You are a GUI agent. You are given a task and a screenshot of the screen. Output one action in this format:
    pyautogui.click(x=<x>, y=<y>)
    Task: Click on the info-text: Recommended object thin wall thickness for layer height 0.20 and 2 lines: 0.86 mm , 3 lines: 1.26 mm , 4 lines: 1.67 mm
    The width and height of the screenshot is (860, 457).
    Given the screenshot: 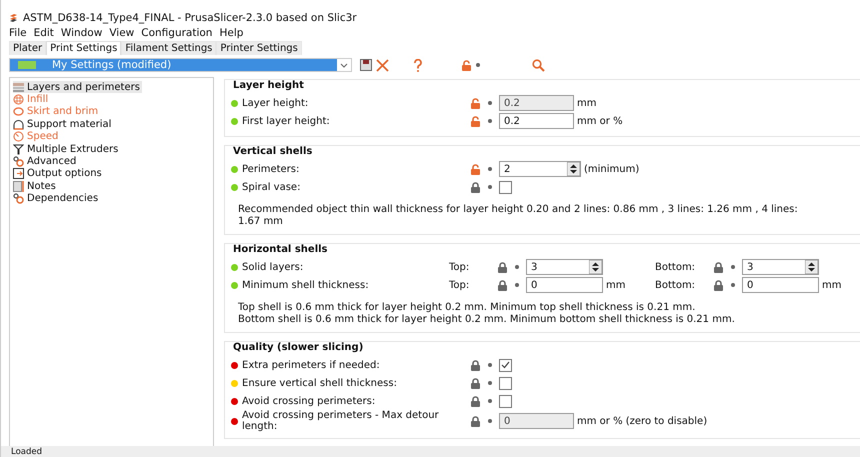 What is the action you would take?
    pyautogui.click(x=518, y=216)
    